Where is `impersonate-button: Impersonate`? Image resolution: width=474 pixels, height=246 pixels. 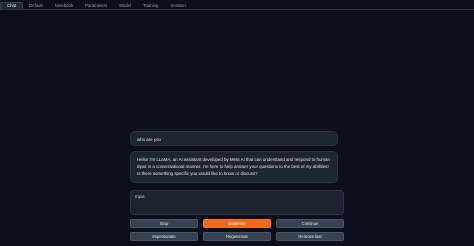
impersonate-button: Impersonate is located at coordinates (164, 236).